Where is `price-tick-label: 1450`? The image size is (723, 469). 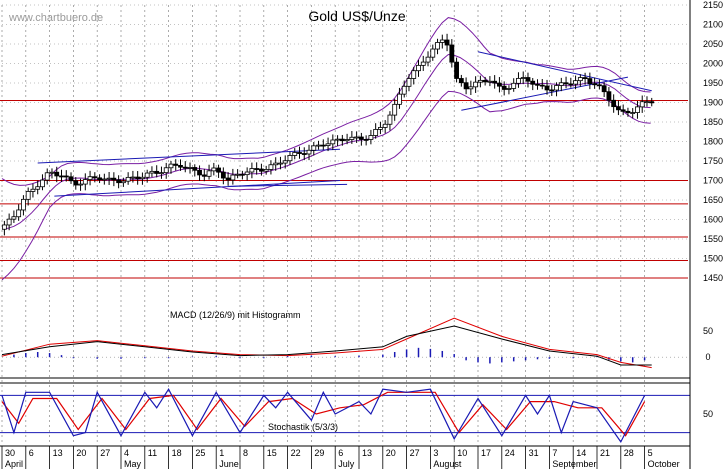 price-tick-label: 1450 is located at coordinates (713, 278).